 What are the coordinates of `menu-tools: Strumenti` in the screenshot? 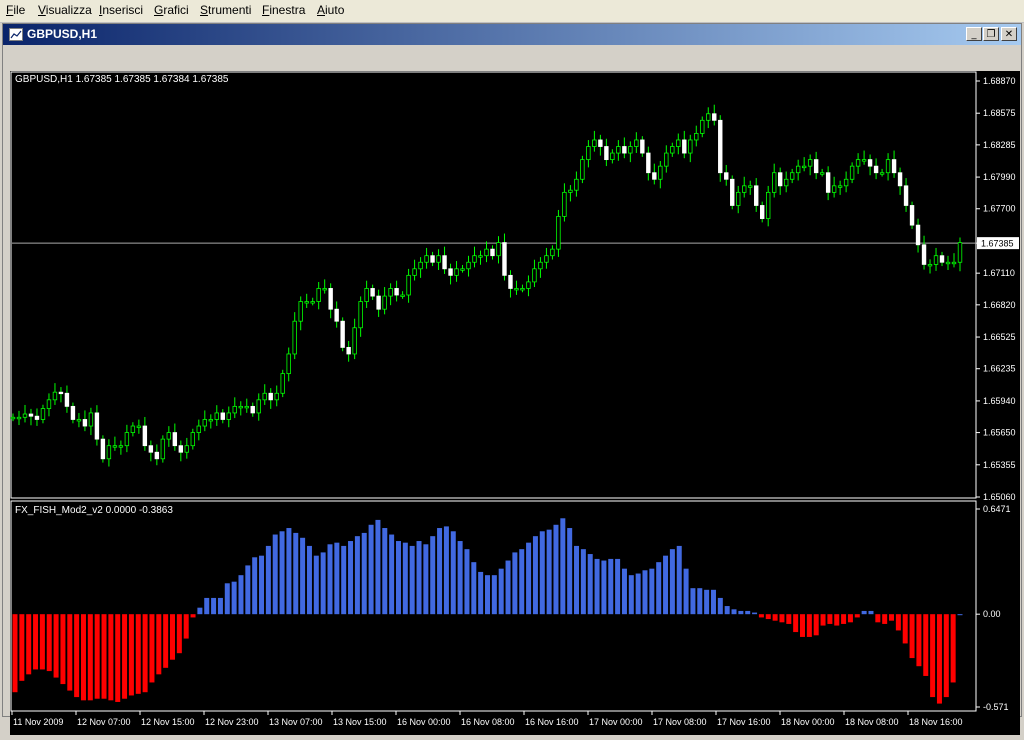 It's located at (225, 10).